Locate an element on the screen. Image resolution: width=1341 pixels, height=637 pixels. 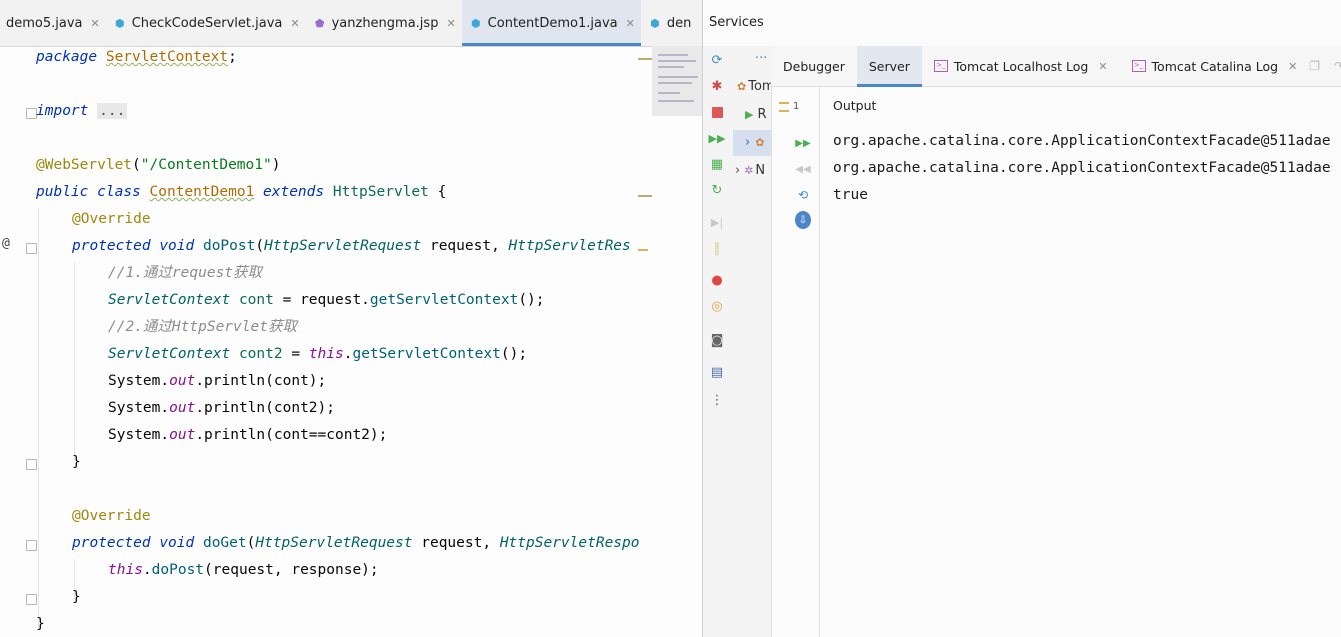
services-tree: ··· ✿ Tom ▶ R › ✿ › ✲ N is located at coordinates (752, 341).